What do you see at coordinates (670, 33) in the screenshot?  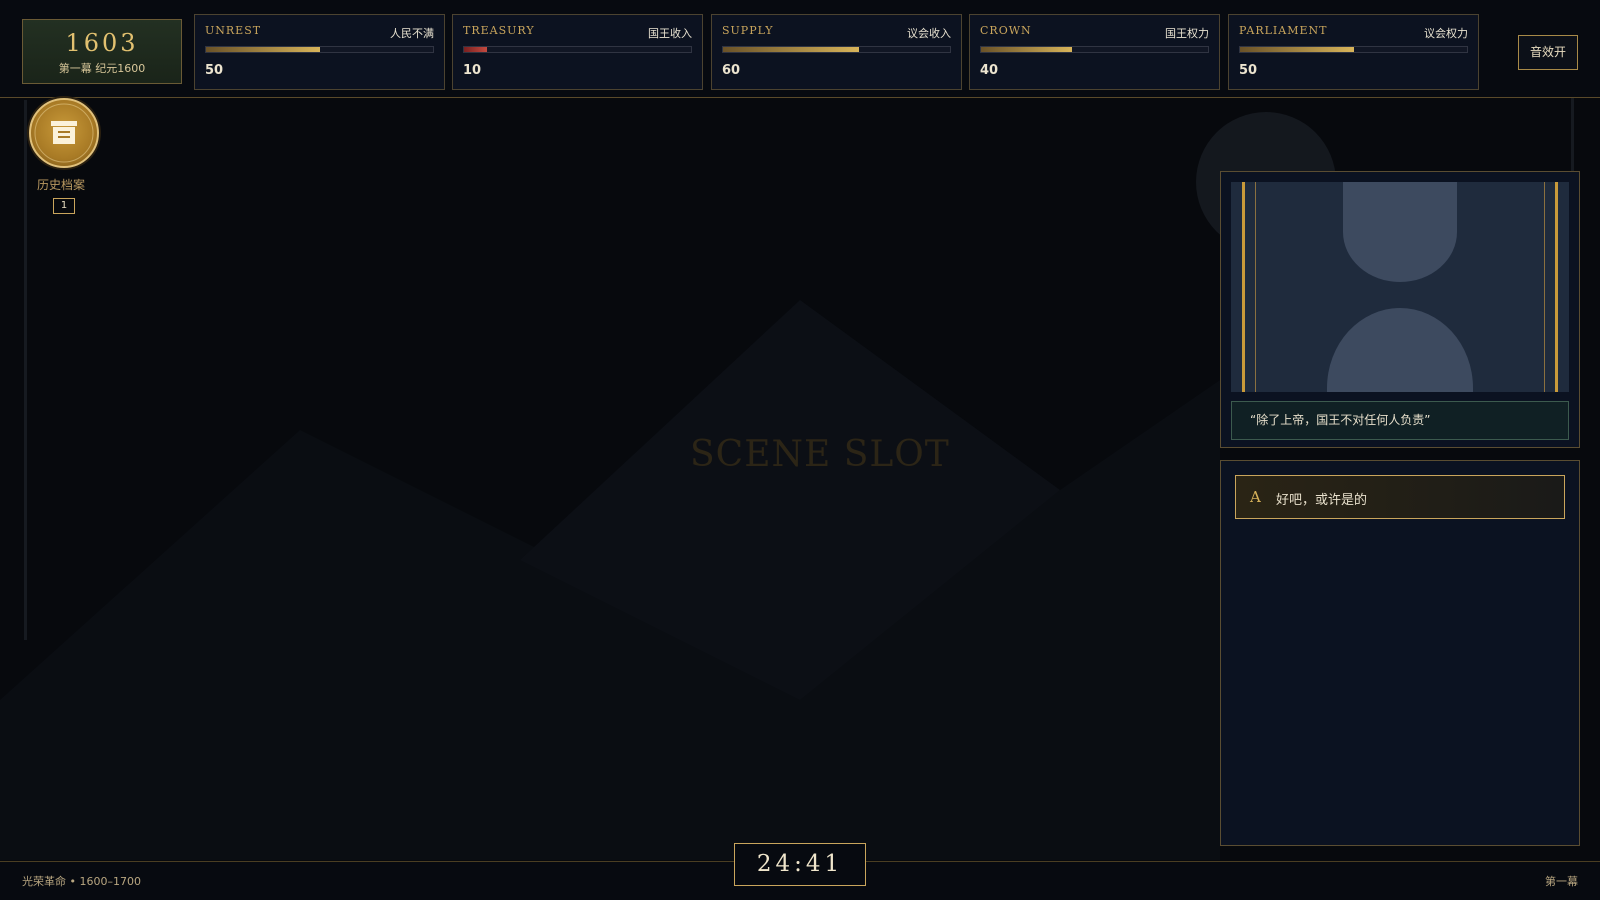 I see `stat-name-cn: 国王收入` at bounding box center [670, 33].